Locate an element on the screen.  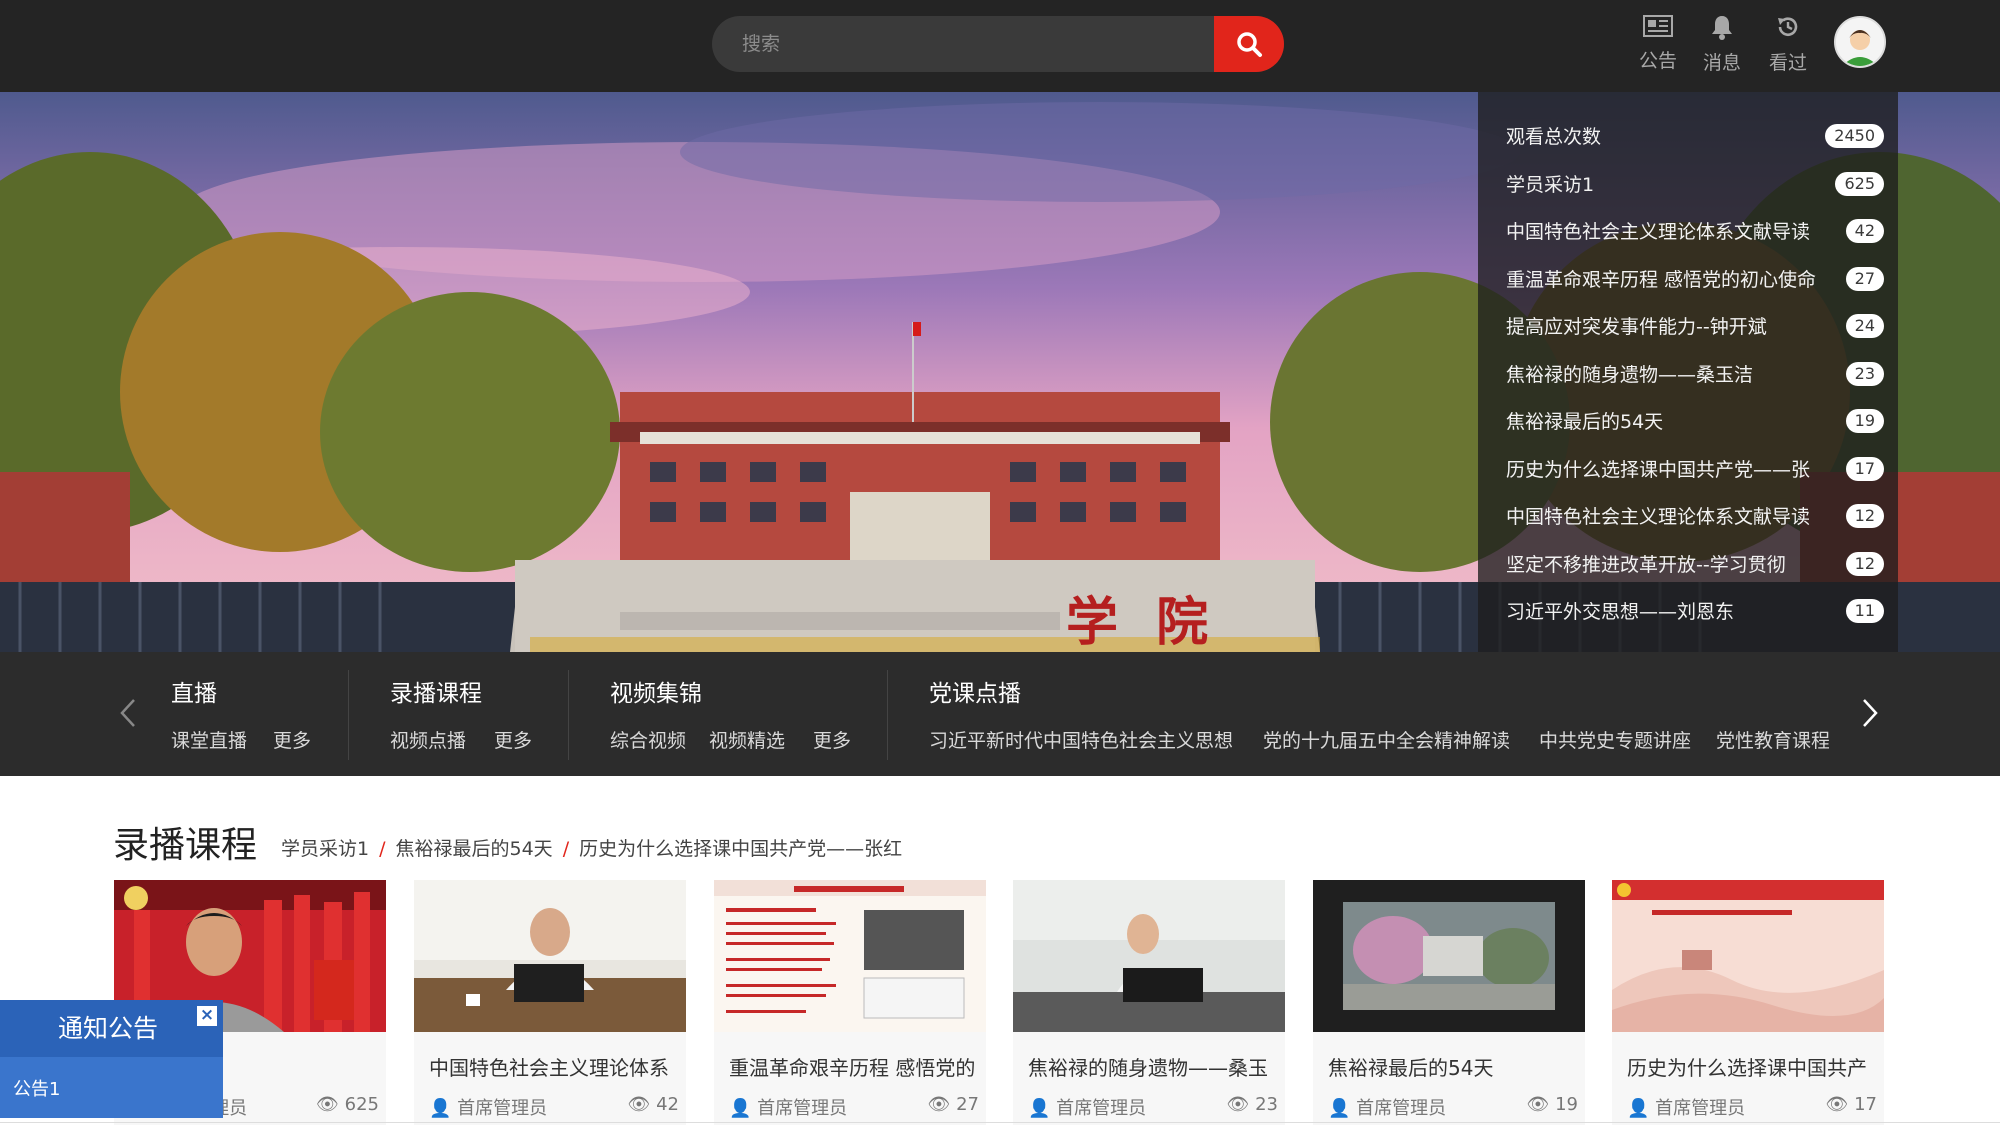
list-item: 历史为什么选择课中国共产党——张 17 is located at coordinates (1688, 469).